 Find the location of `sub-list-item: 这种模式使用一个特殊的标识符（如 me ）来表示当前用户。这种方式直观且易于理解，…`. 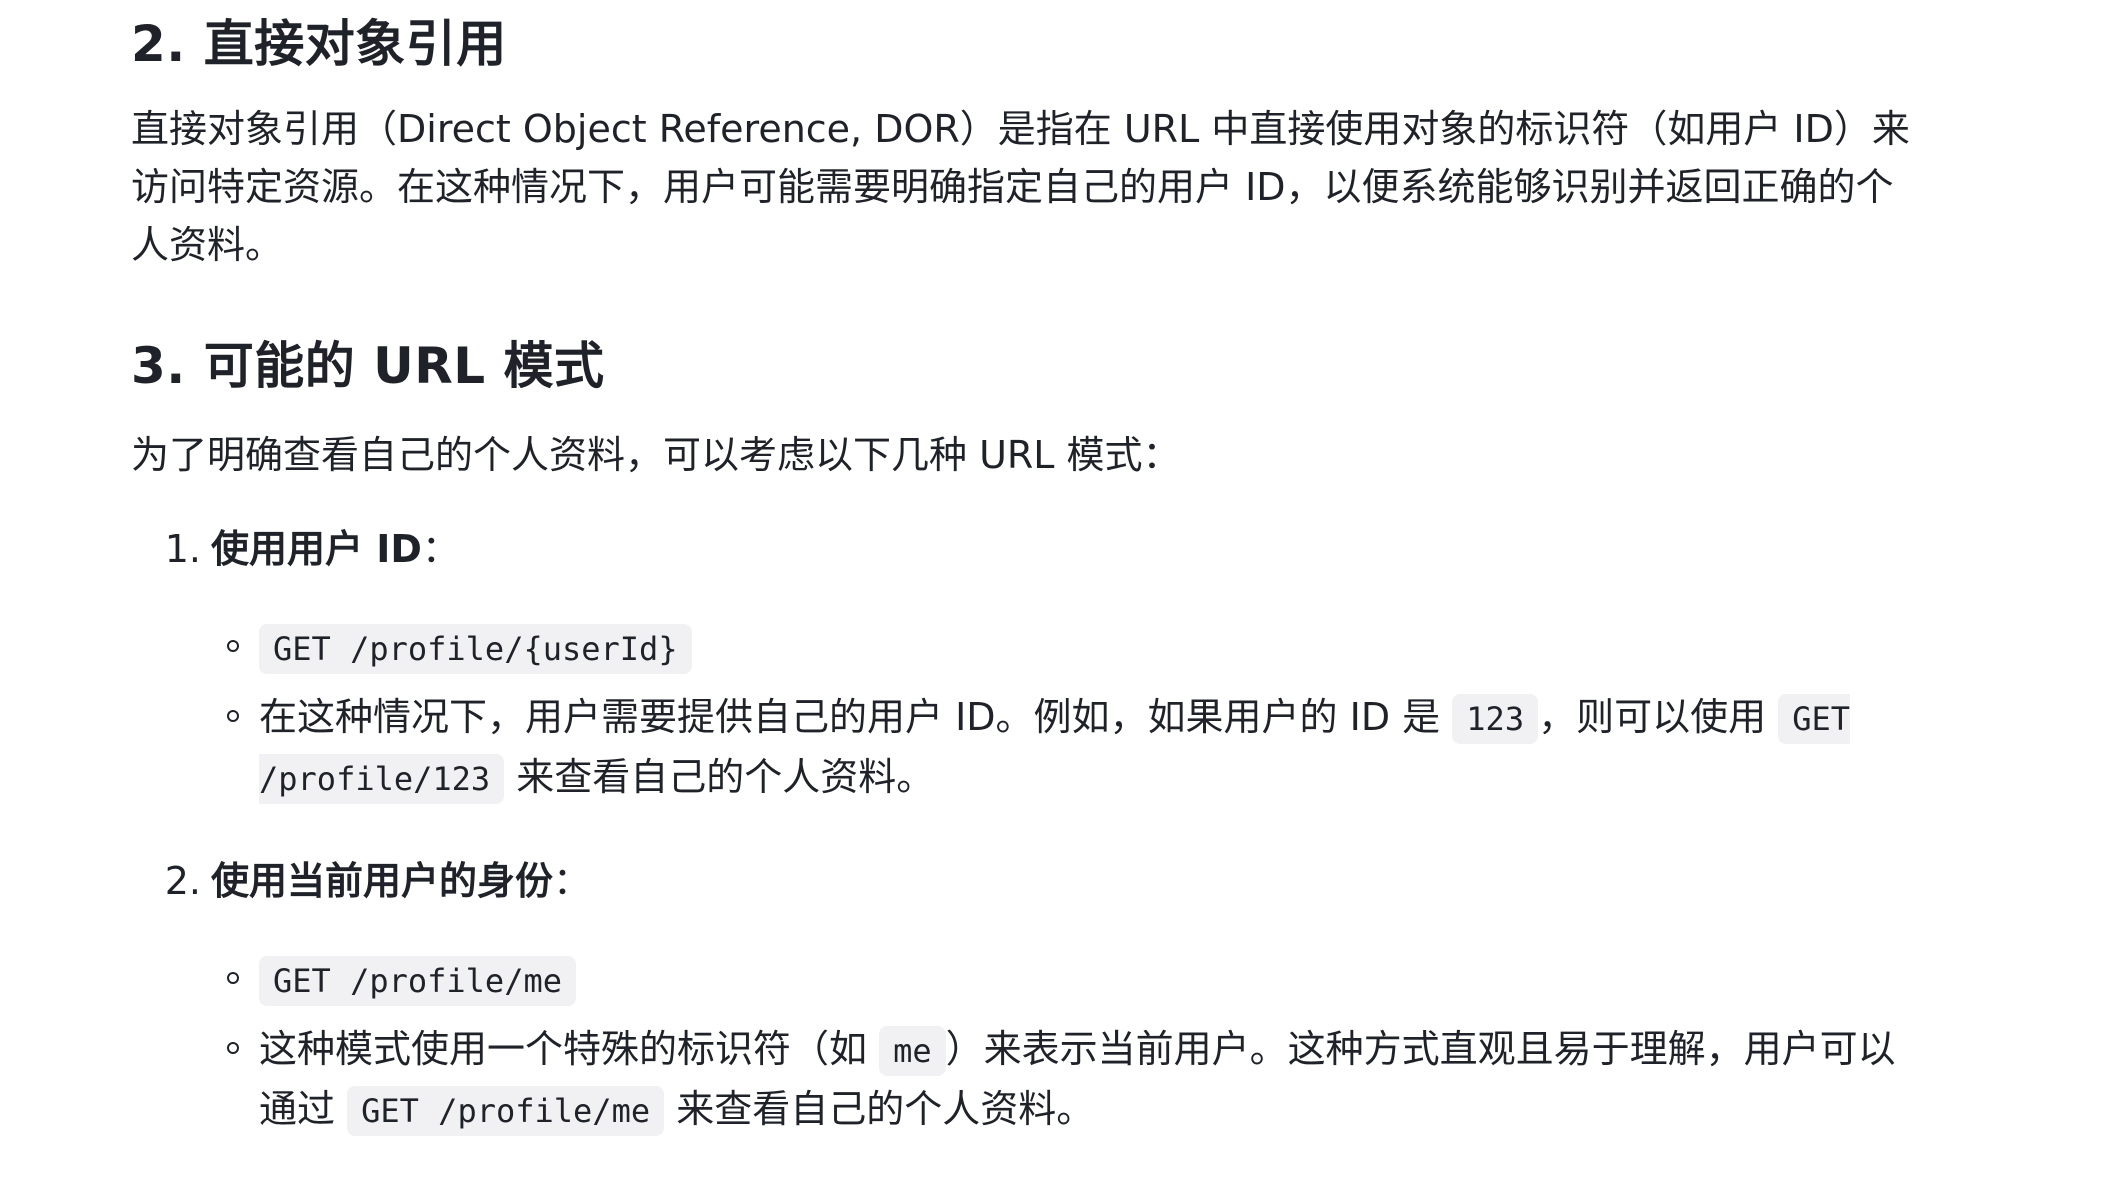

sub-list-item: 这种模式使用一个特殊的标识符（如 me ）来表示当前用户。这种方式直观且易于理解，… is located at coordinates (1026, 1080).